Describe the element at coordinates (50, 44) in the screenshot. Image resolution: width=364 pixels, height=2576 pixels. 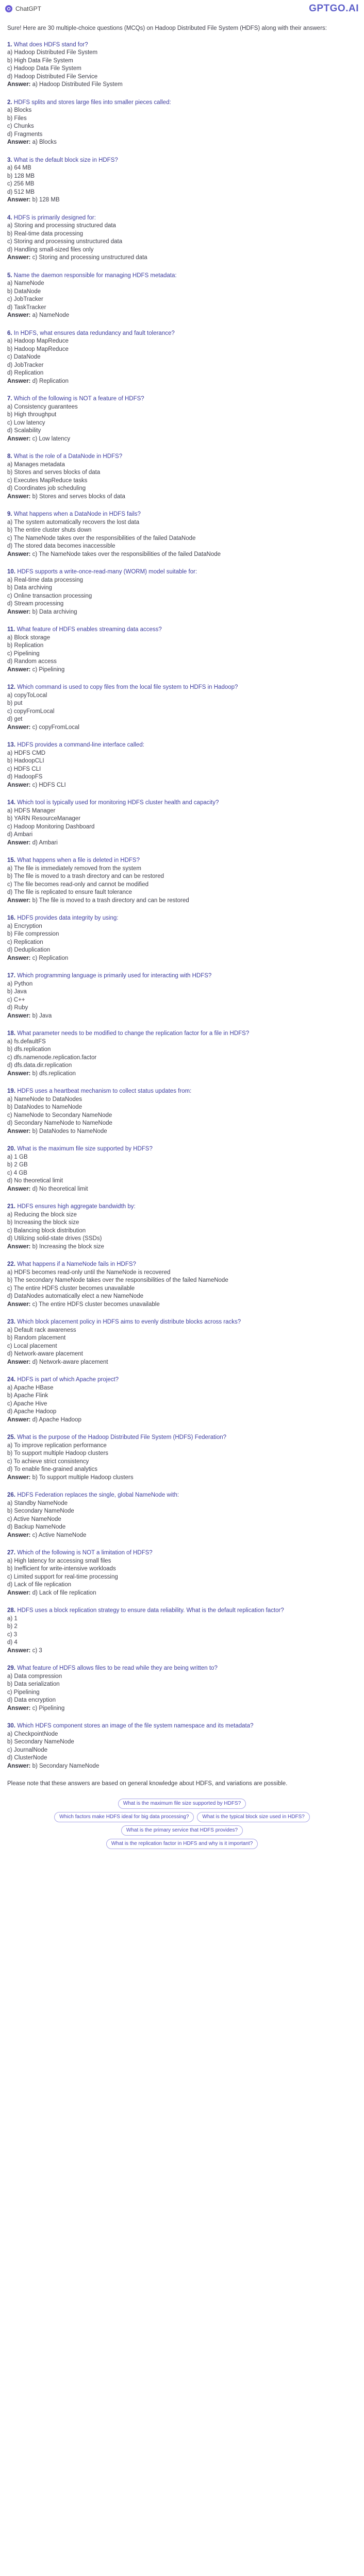
I see `question-text: What does HDFS stand for?` at that location.